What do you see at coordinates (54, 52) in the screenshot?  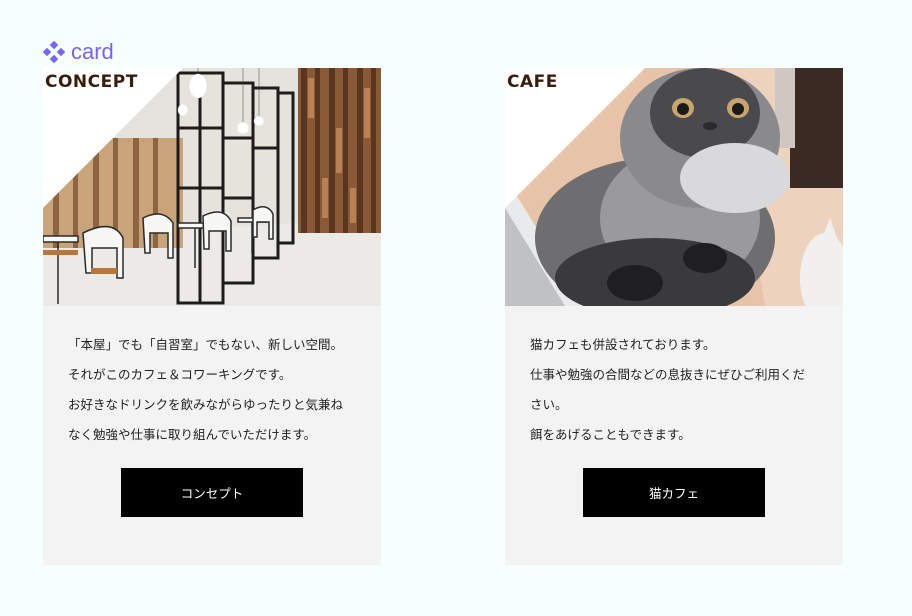 I see `component-icon` at bounding box center [54, 52].